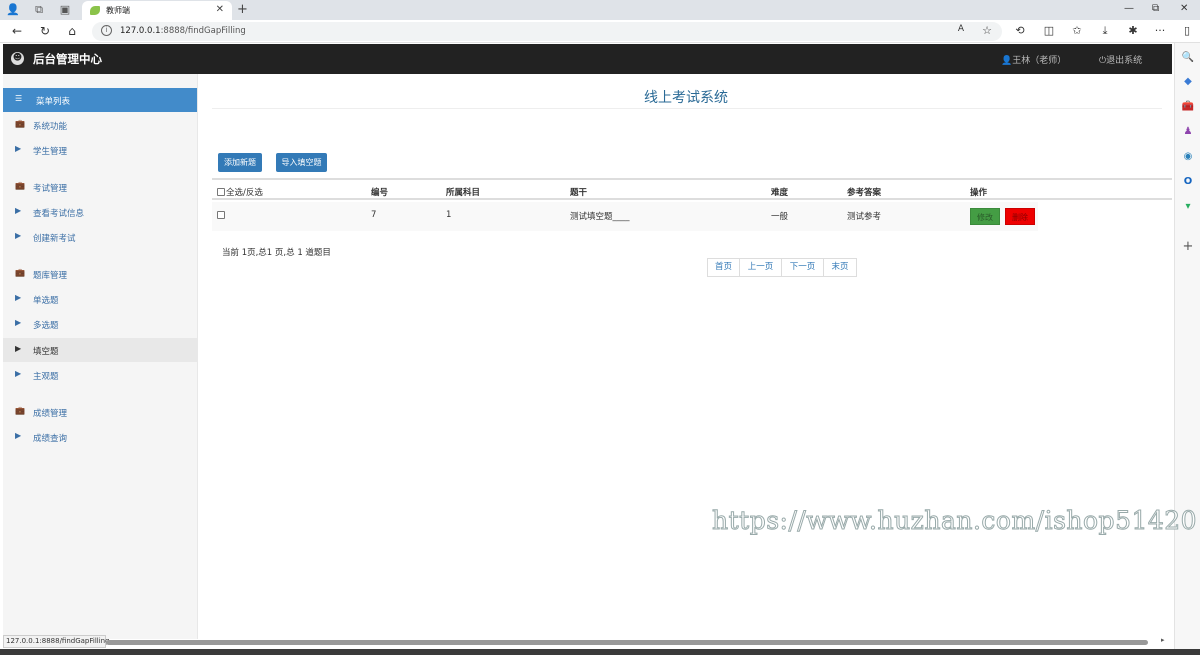 This screenshot has height=655, width=1200. I want to click on edit-button: 修改, so click(985, 216).